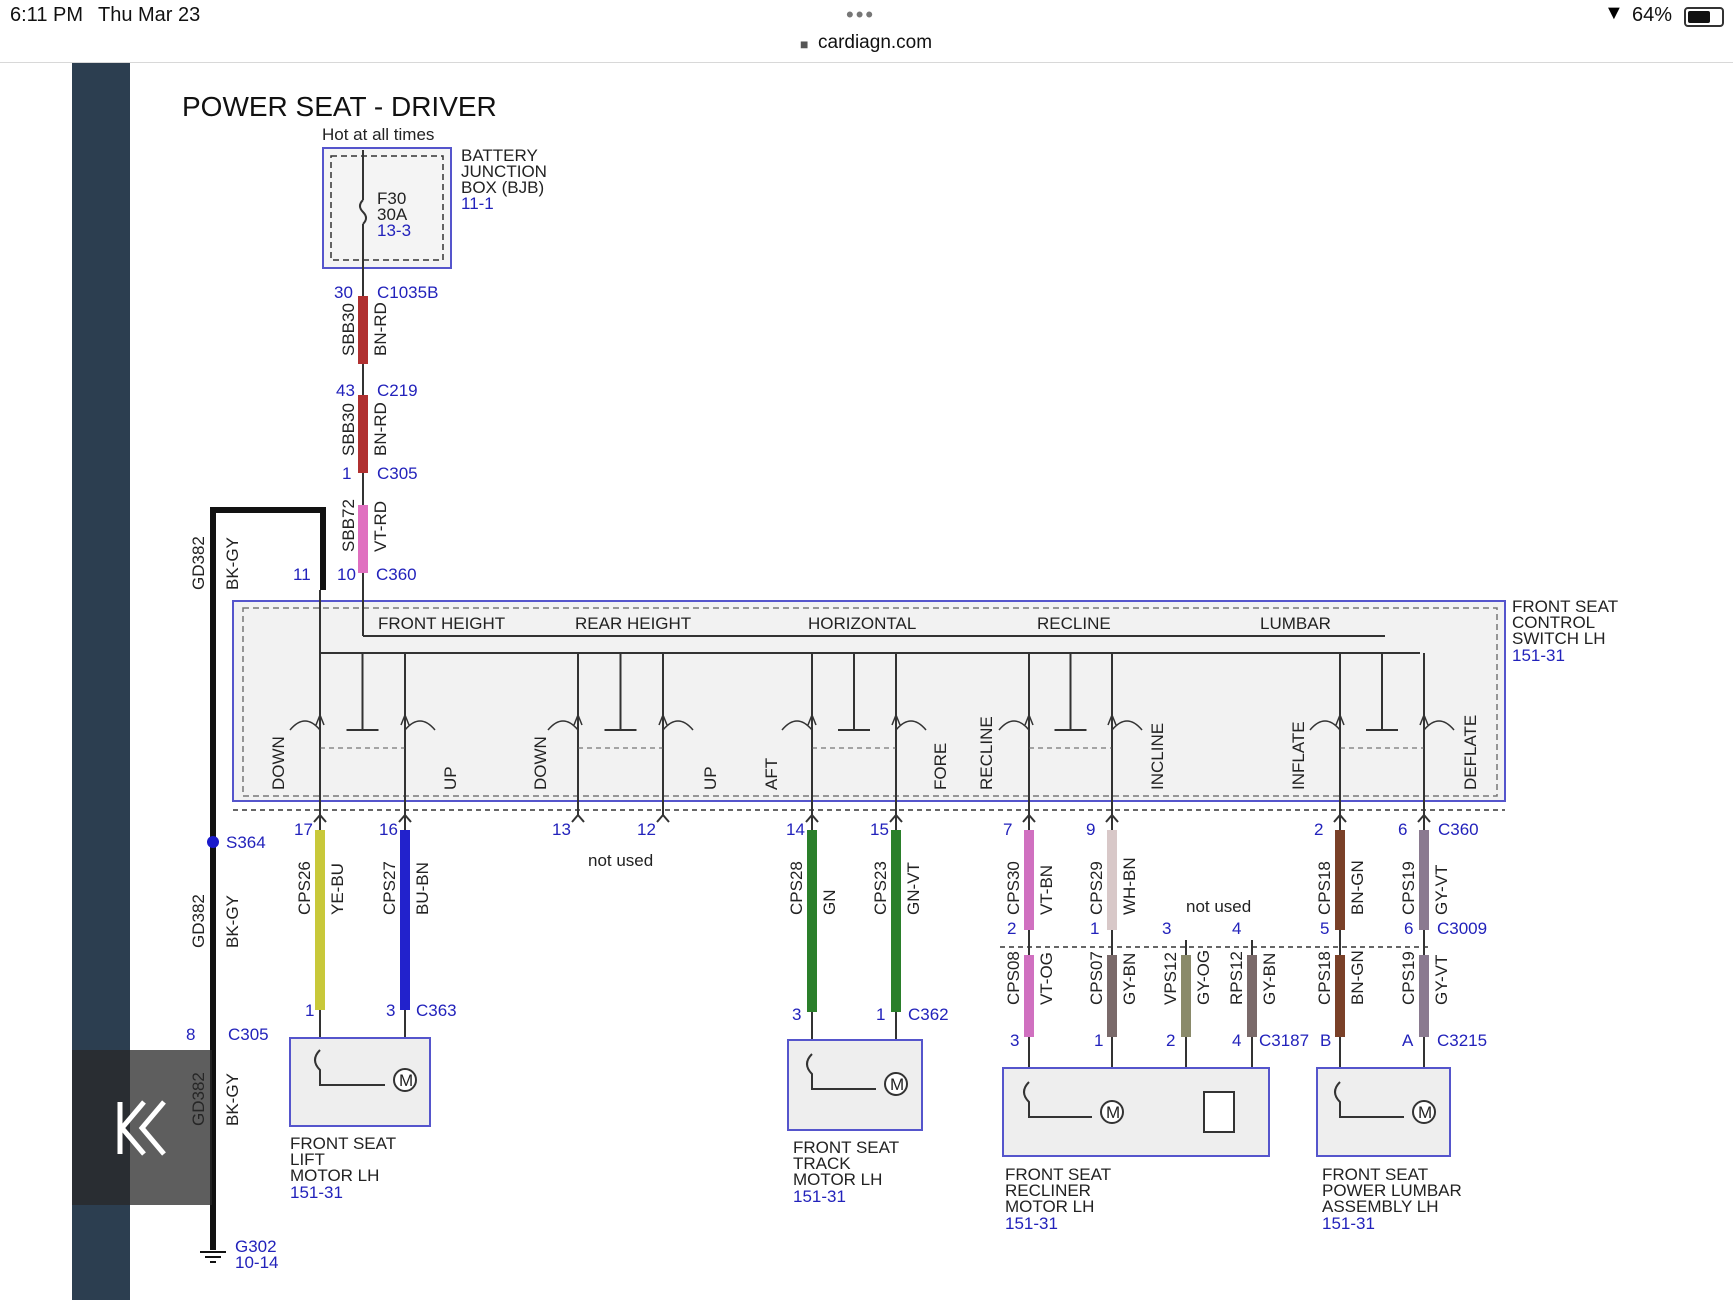 The height and width of the screenshot is (1300, 1733). Describe the element at coordinates (388, 829) in the screenshot. I see `c360-pin: 16` at that location.